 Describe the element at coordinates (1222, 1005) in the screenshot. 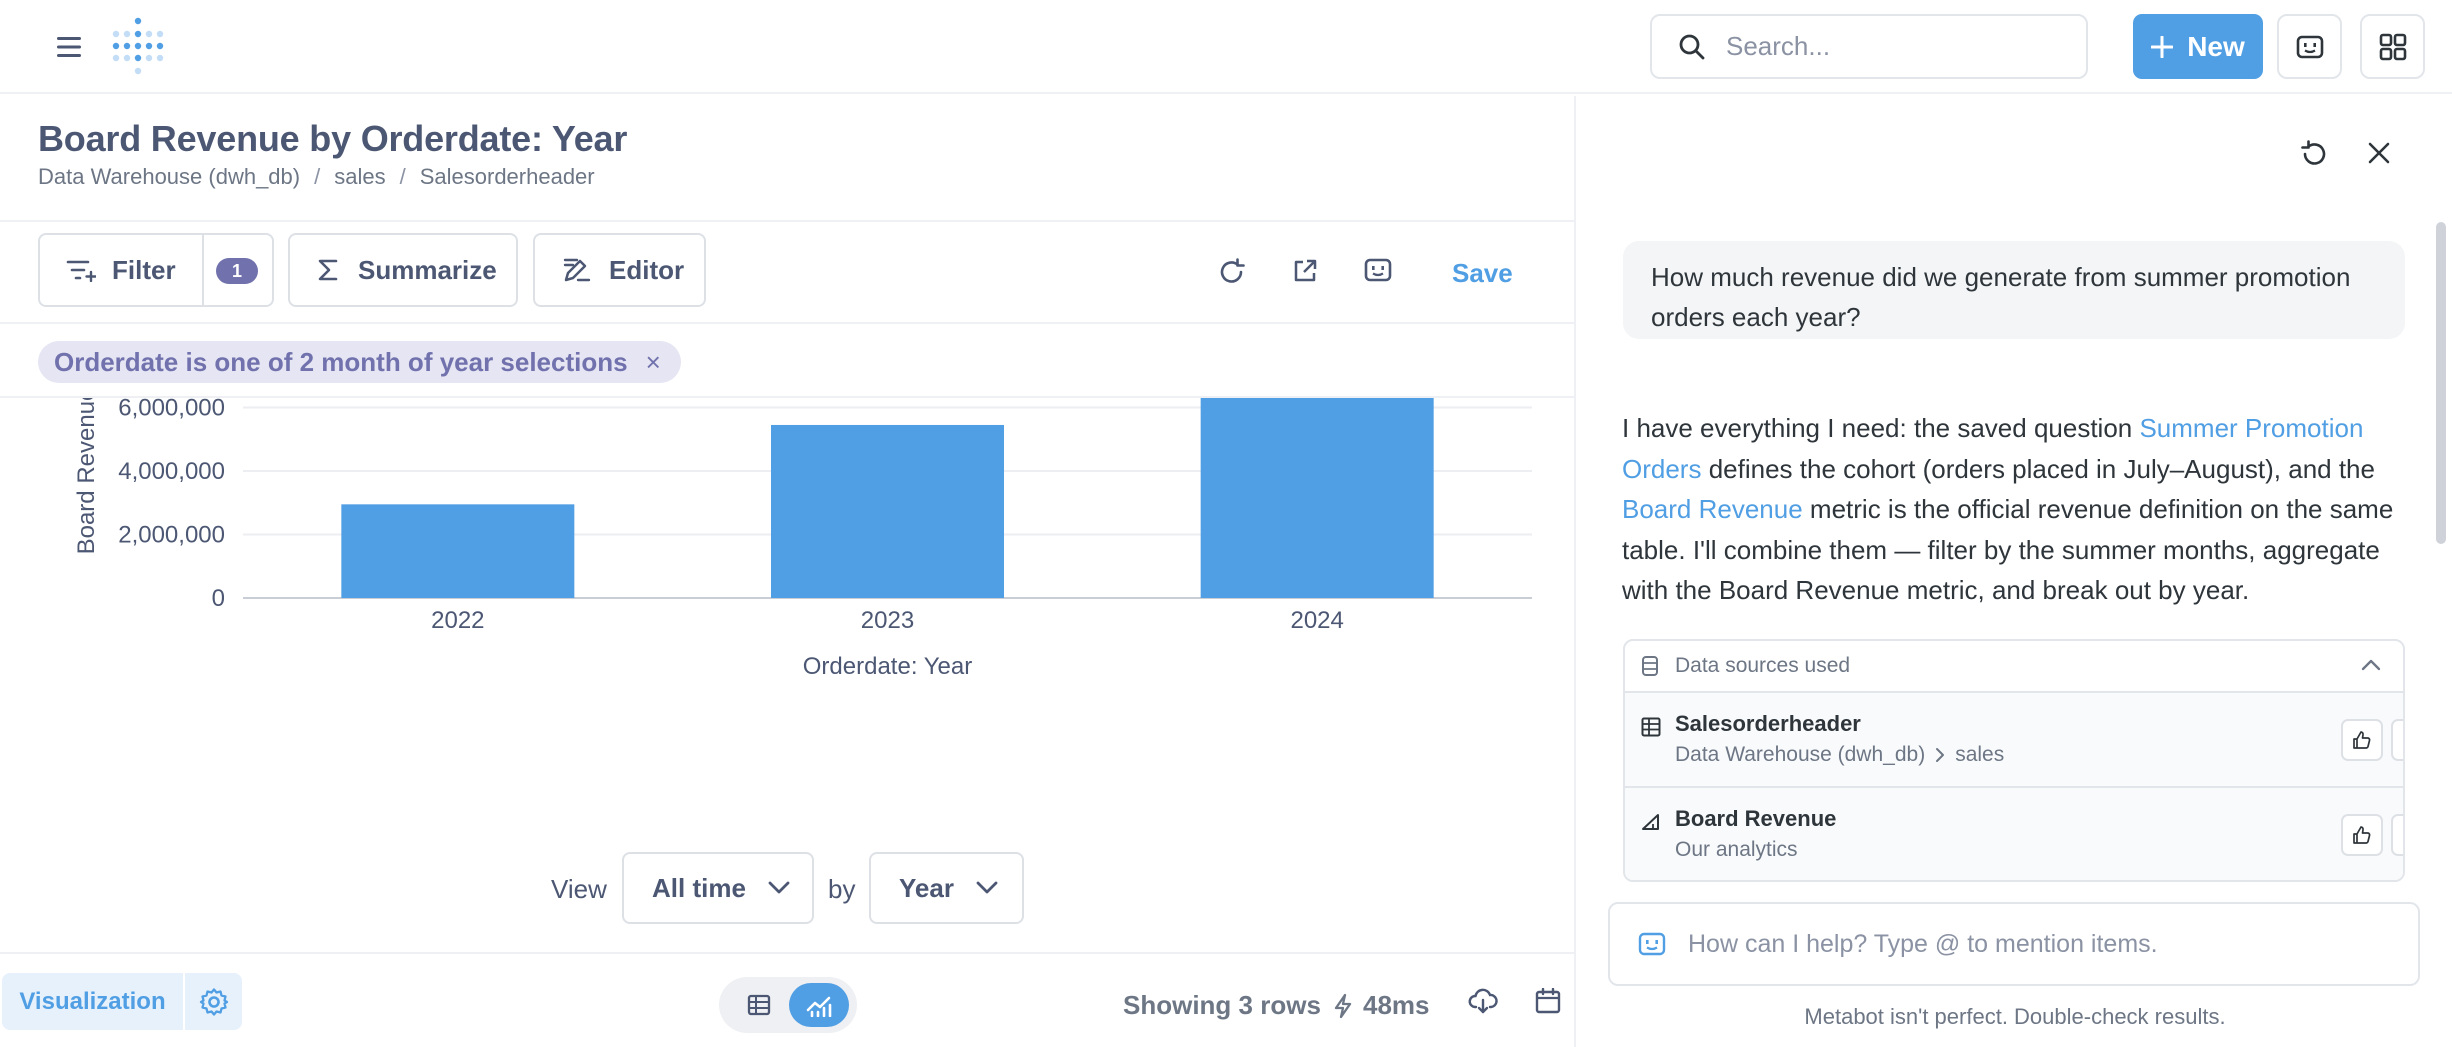

I see `row-count-label: Showing 3 rows` at that location.